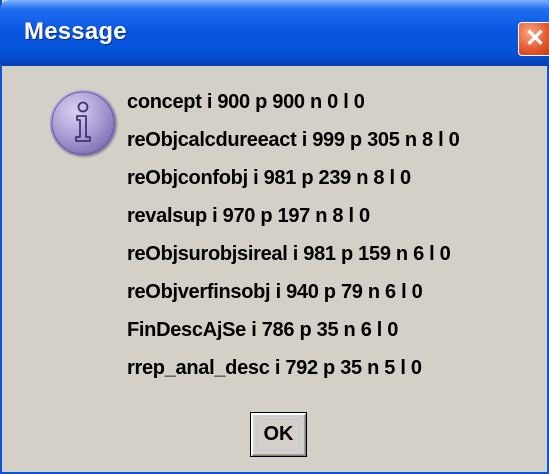 The image size is (549, 474). I want to click on ok-button-label: OK, so click(278, 434).